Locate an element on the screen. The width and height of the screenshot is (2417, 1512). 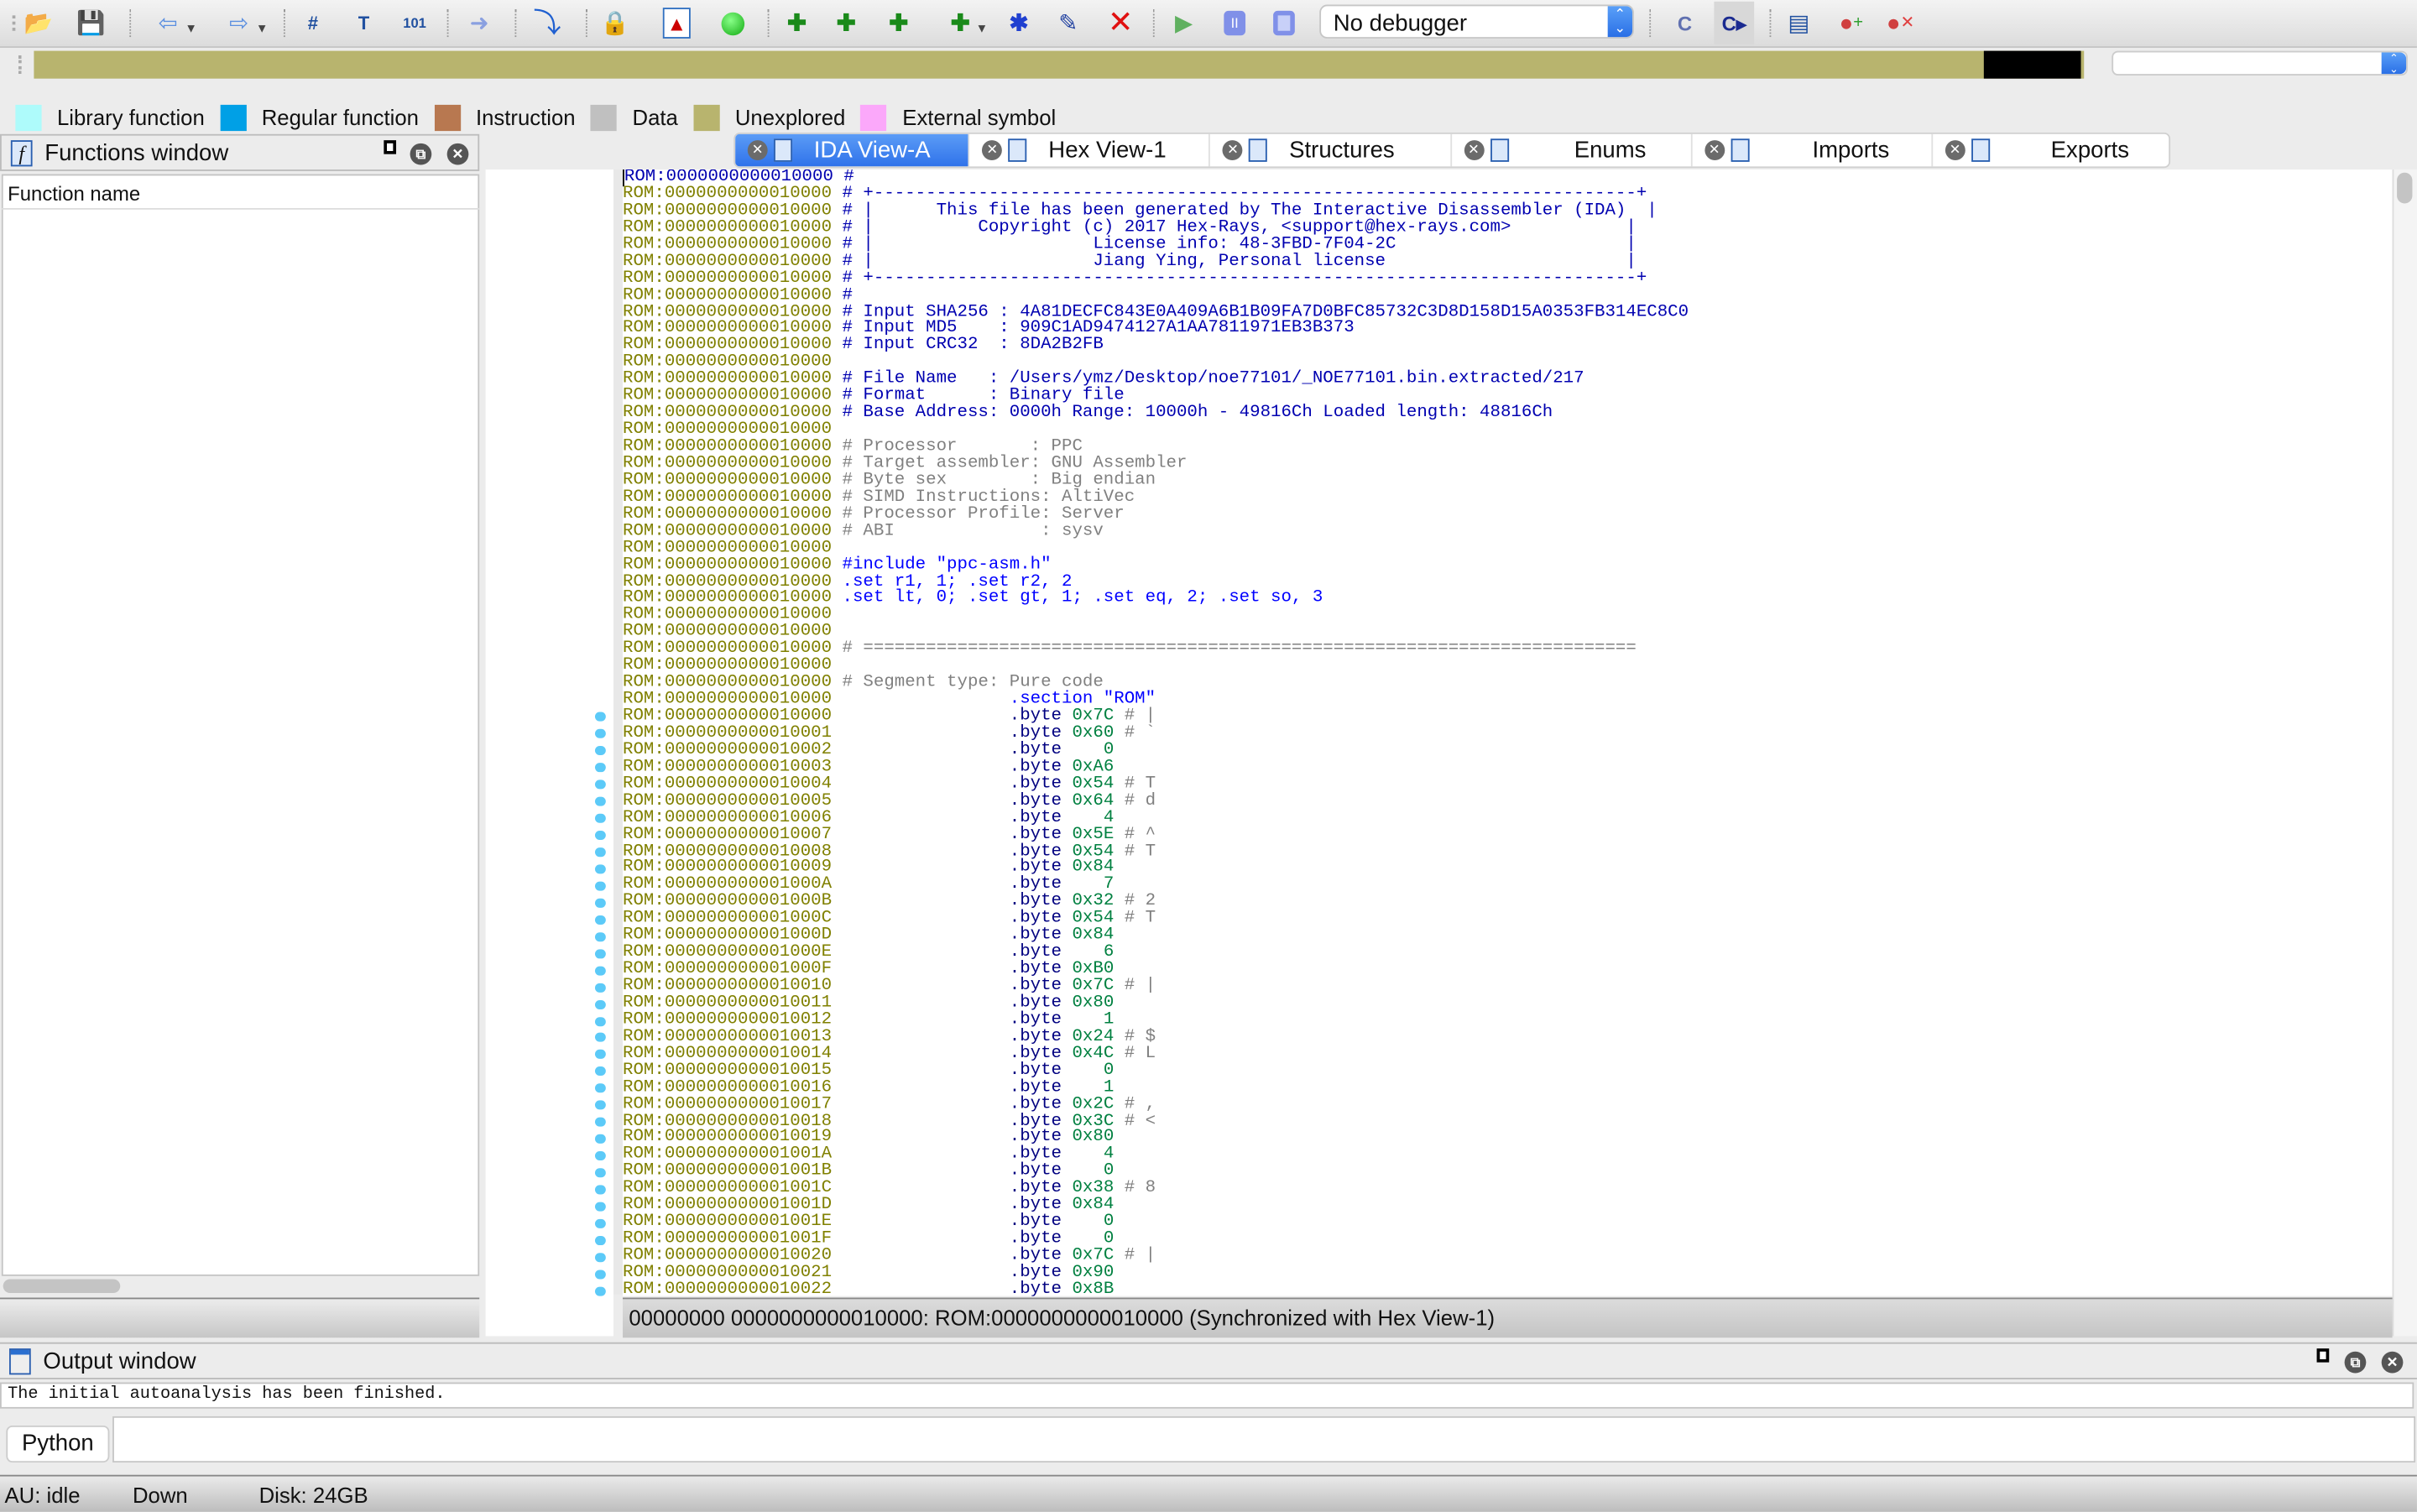
search-direction: Down is located at coordinates (160, 1495).